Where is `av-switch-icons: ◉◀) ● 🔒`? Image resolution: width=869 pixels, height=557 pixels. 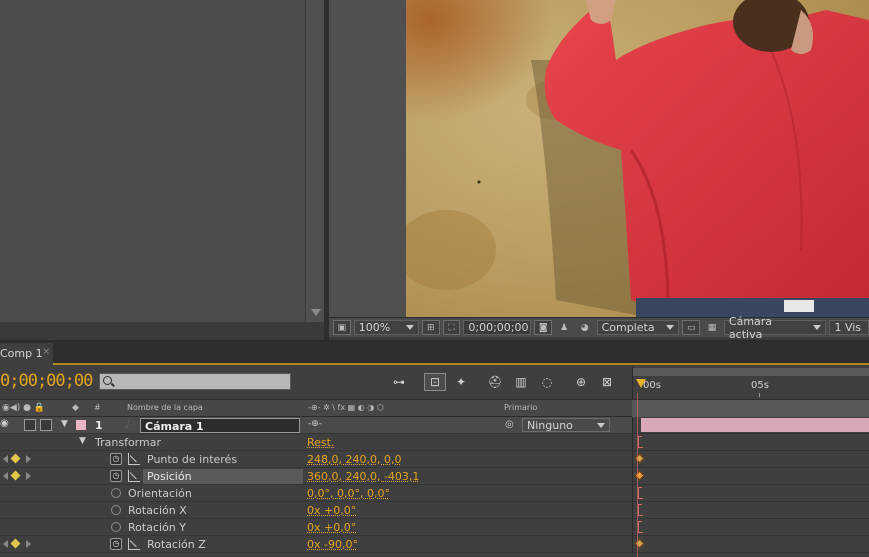
av-switch-icons: ◉◀) ● 🔒 is located at coordinates (24, 408).